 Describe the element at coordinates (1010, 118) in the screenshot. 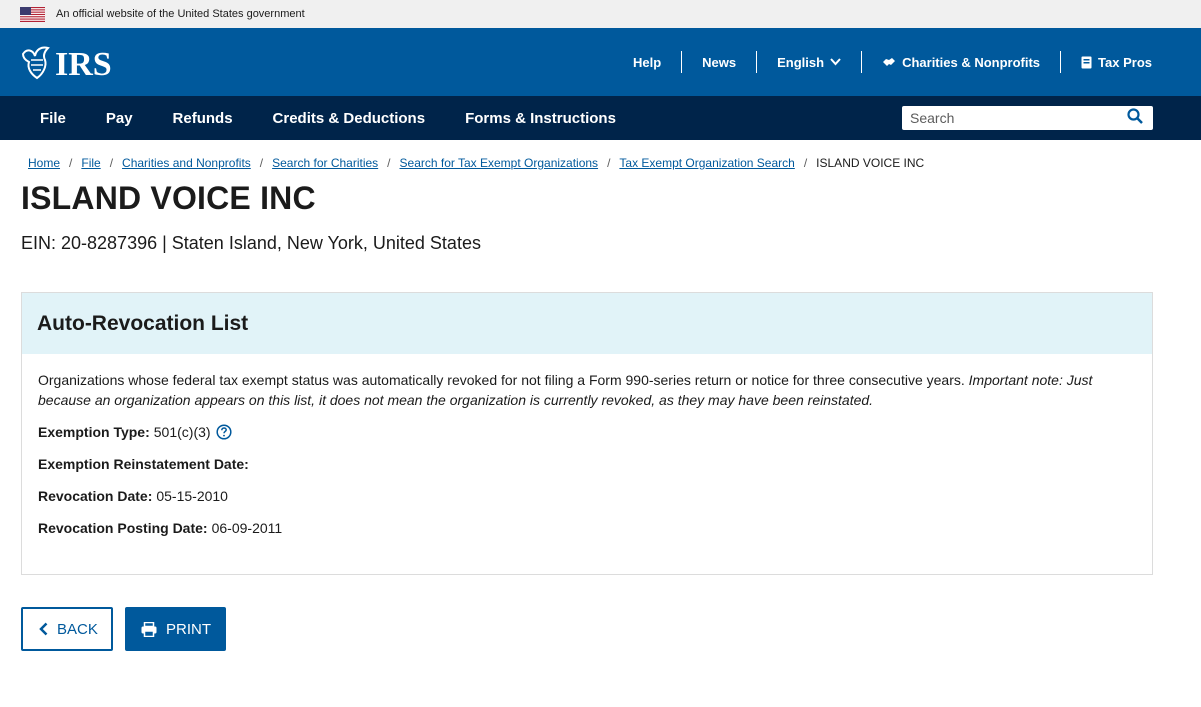

I see `search-input` at that location.